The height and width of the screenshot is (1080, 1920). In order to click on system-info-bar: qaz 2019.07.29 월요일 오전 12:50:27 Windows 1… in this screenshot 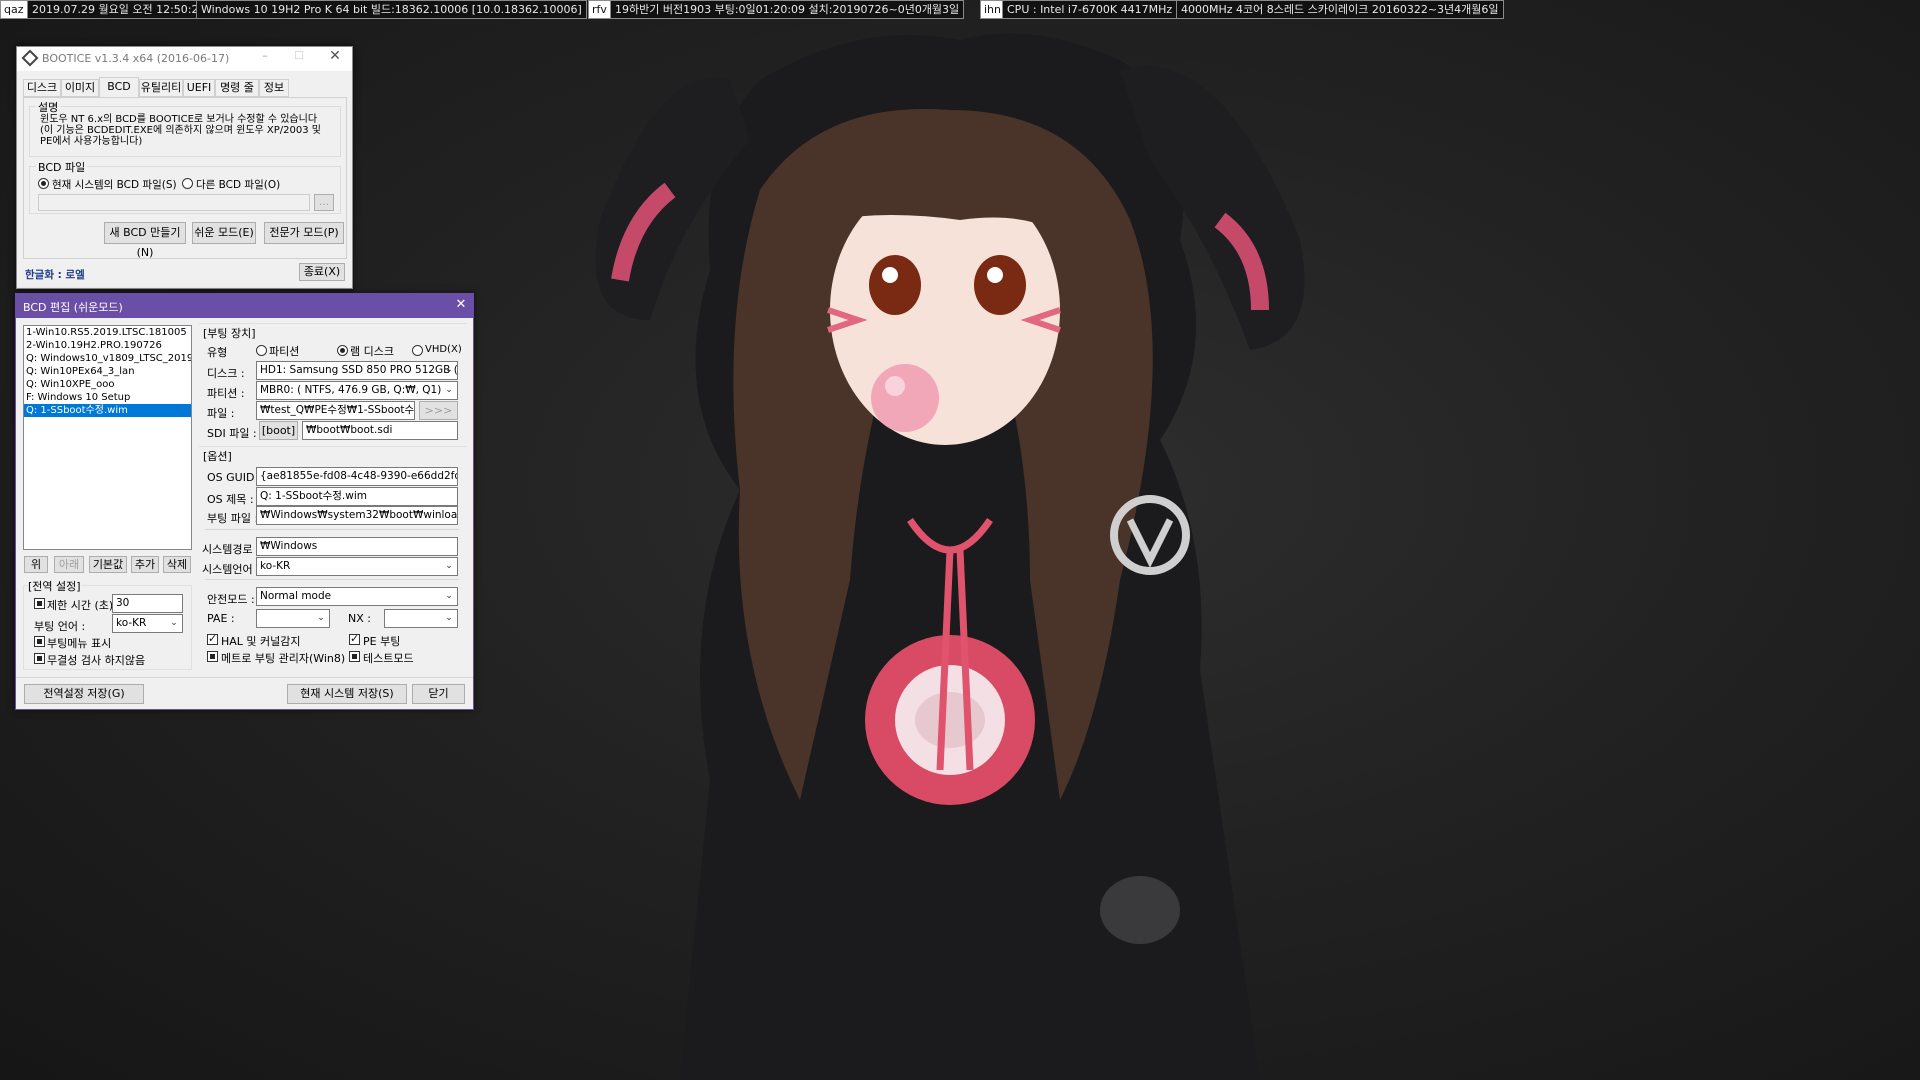, I will do `click(960, 10)`.